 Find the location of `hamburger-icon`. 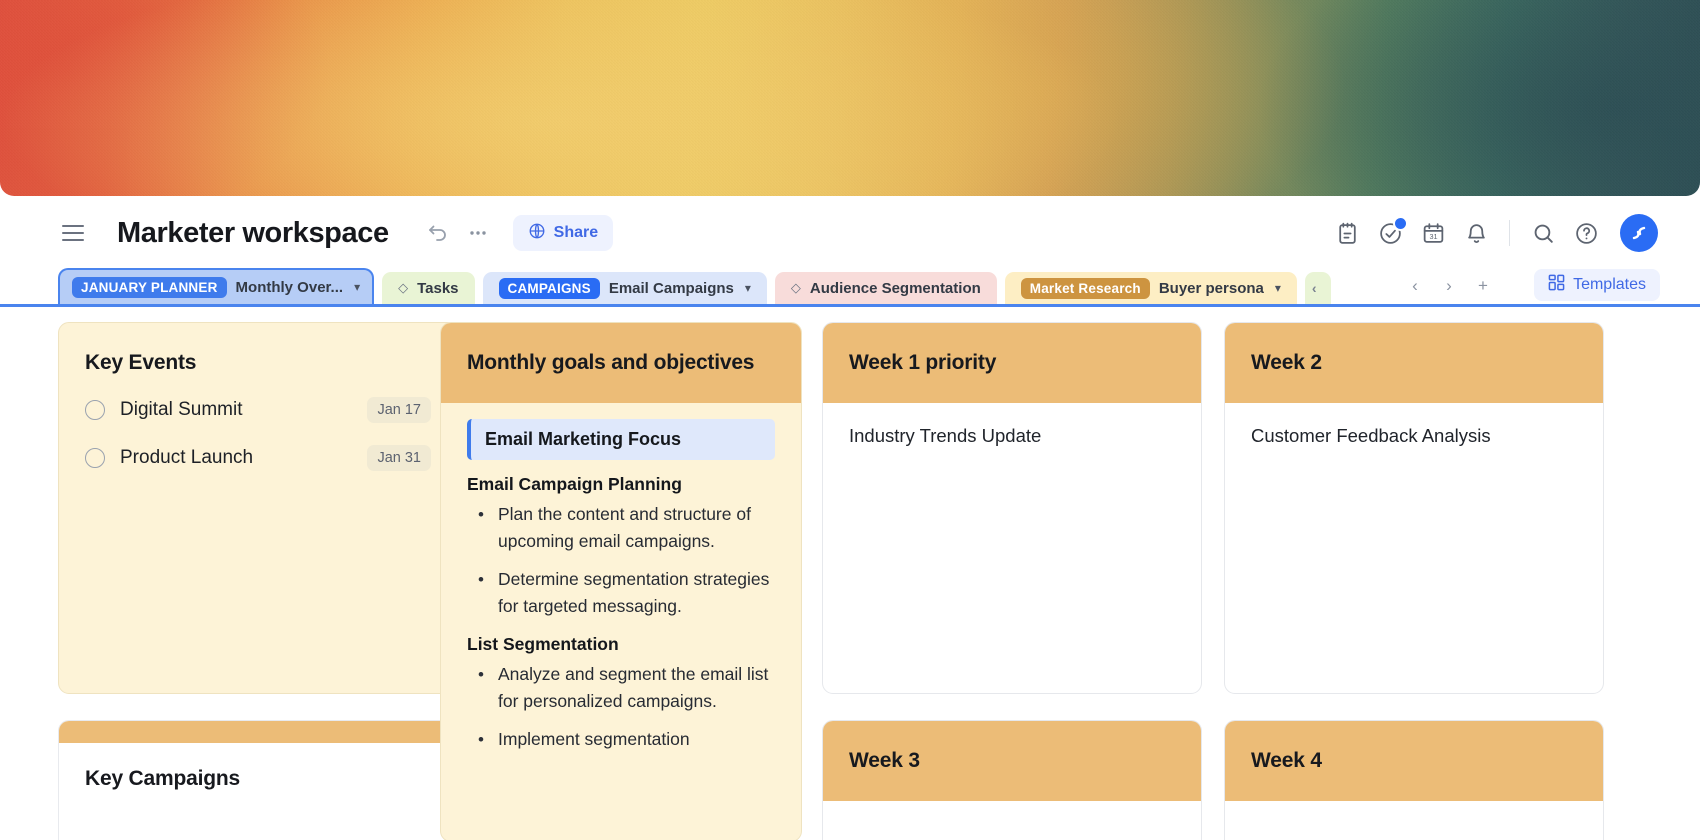

hamburger-icon is located at coordinates (76, 233).